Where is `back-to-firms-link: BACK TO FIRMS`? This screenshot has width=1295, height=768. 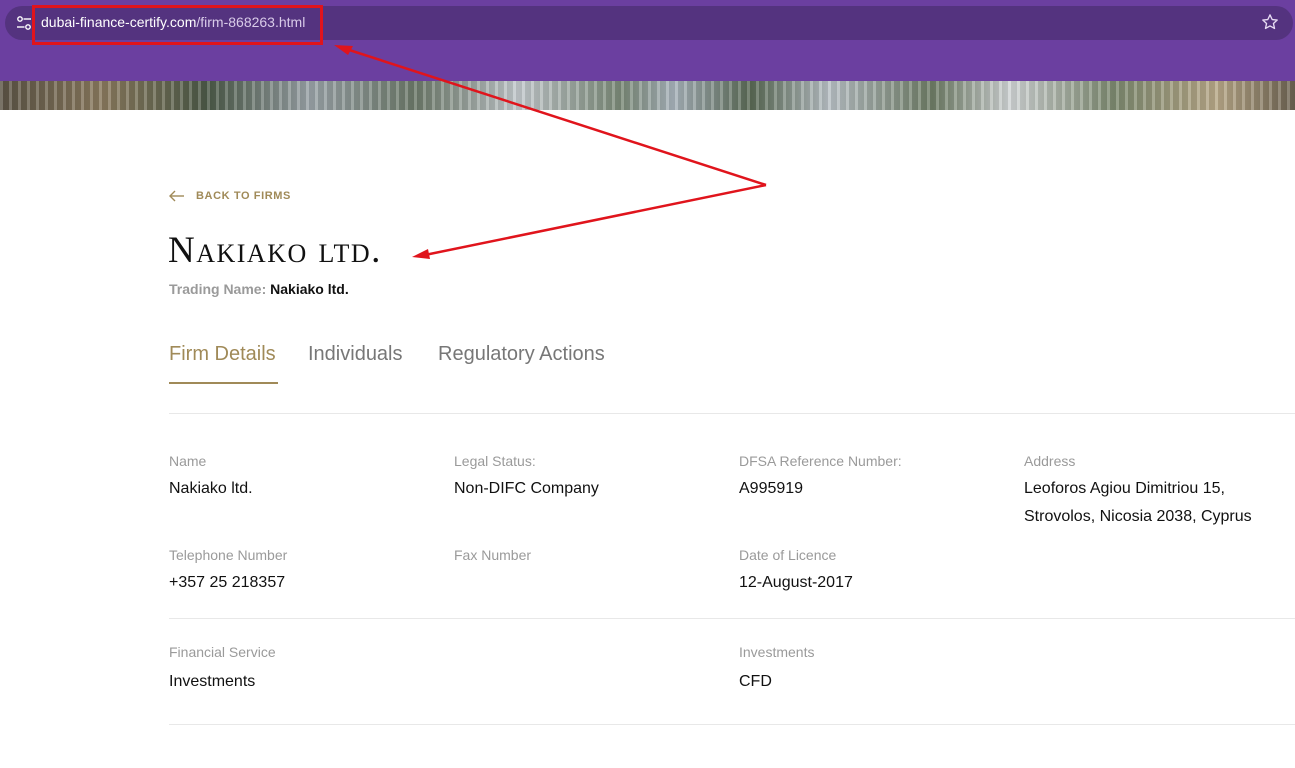
back-to-firms-link: BACK TO FIRMS is located at coordinates (230, 196).